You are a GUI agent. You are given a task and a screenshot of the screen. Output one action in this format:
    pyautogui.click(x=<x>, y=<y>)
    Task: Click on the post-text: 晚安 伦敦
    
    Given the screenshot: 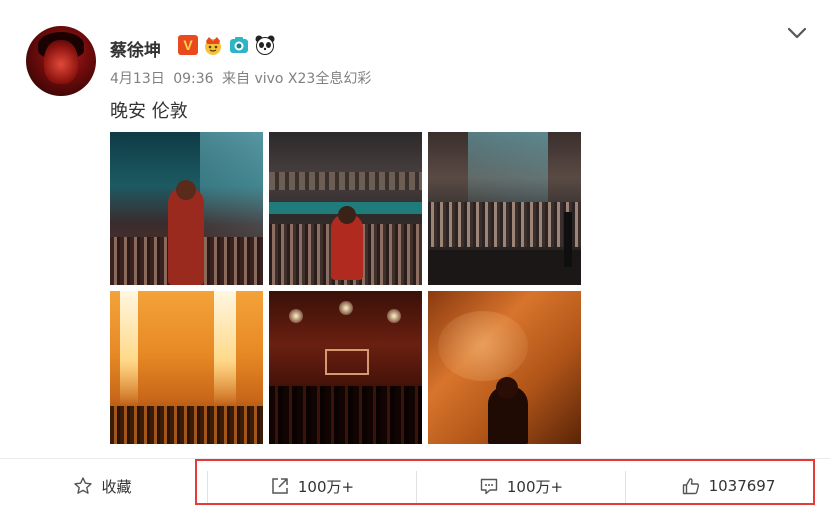 What is the action you would take?
    pyautogui.click(x=149, y=111)
    